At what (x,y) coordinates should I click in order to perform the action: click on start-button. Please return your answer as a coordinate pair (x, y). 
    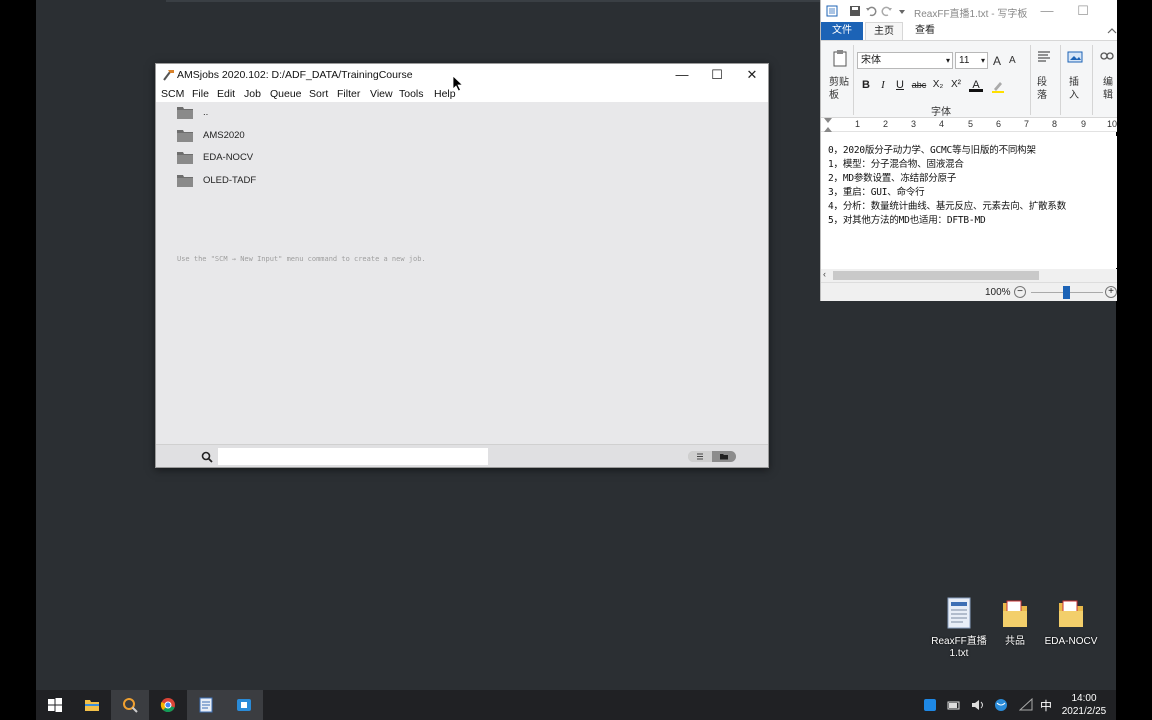
    Looking at the image, I should click on (55, 705).